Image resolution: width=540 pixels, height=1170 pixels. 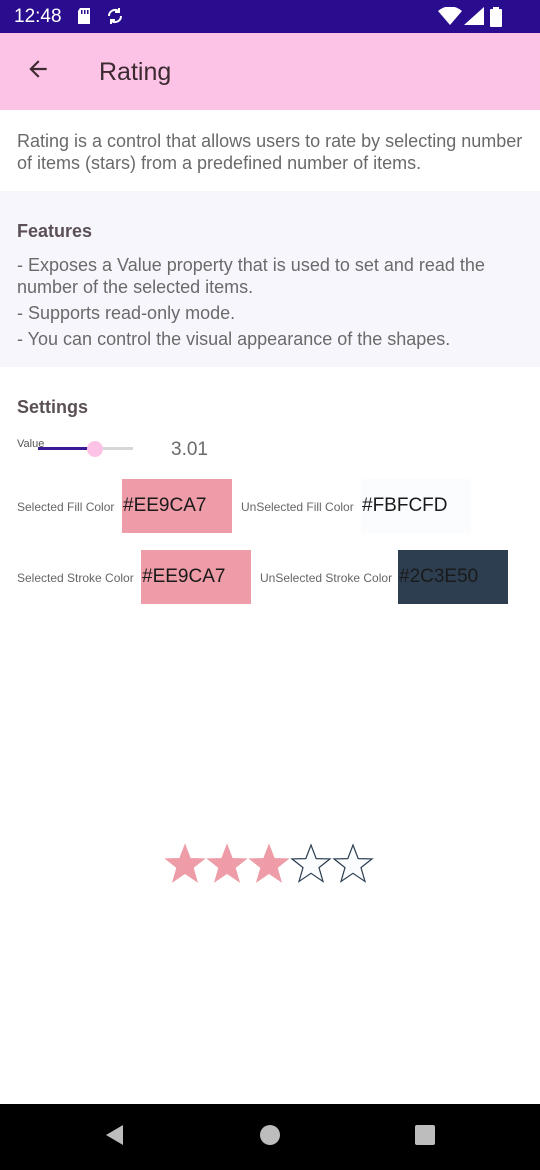 I want to click on selected-stroke-color-input: #EE9CA7, so click(x=196, y=577).